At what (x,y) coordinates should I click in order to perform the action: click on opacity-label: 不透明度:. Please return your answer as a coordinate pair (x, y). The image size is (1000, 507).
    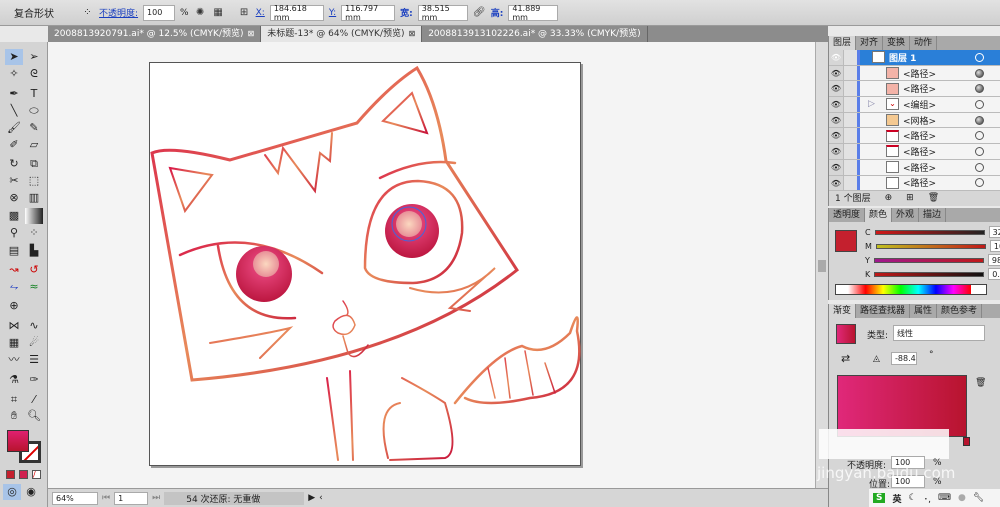
    Looking at the image, I should click on (118, 12).